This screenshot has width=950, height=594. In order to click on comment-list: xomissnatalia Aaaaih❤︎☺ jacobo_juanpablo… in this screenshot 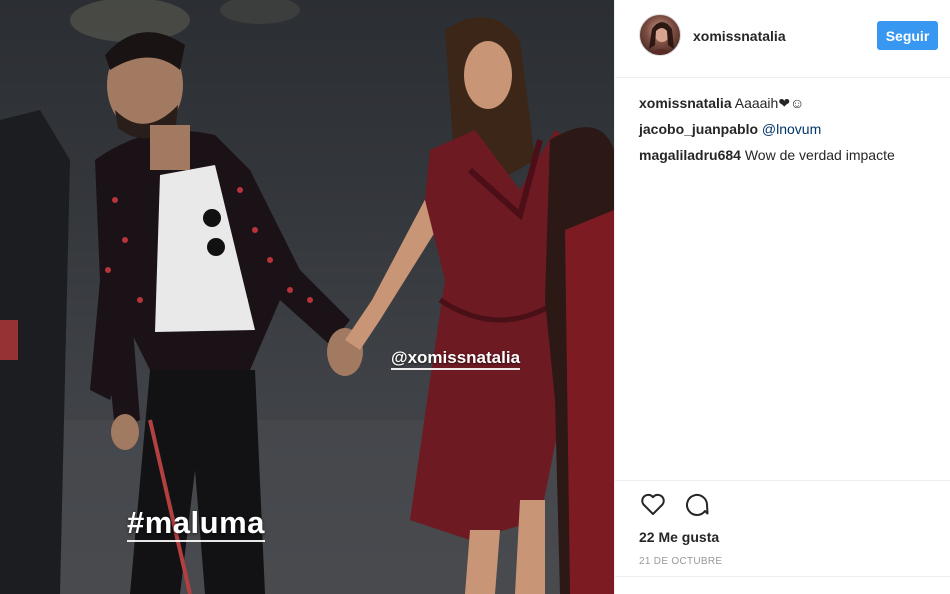, I will do `click(789, 133)`.